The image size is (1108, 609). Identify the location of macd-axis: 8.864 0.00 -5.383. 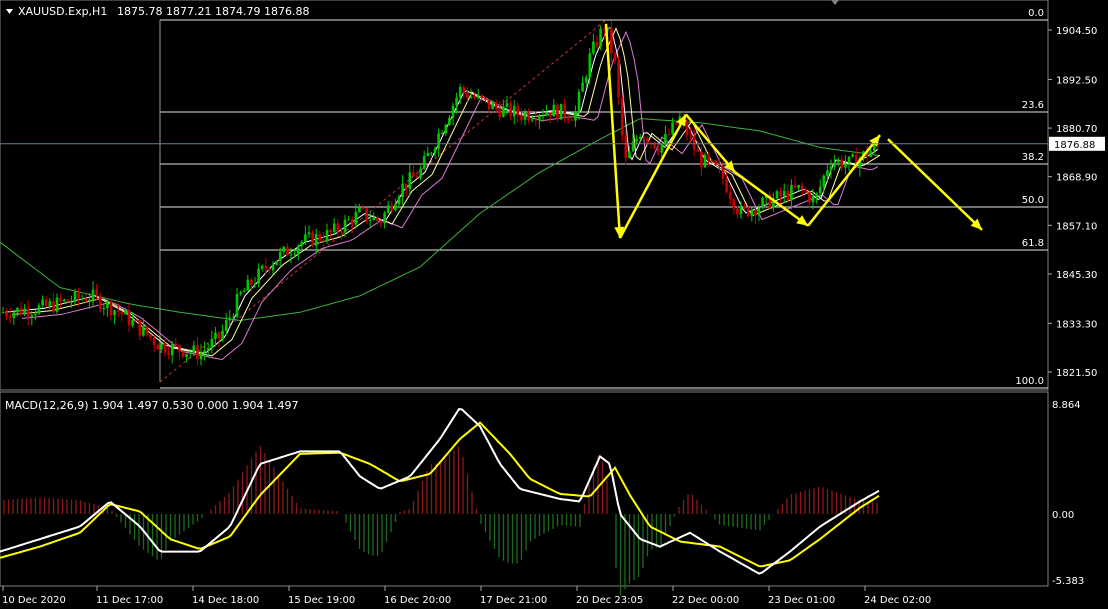
(1068, 493).